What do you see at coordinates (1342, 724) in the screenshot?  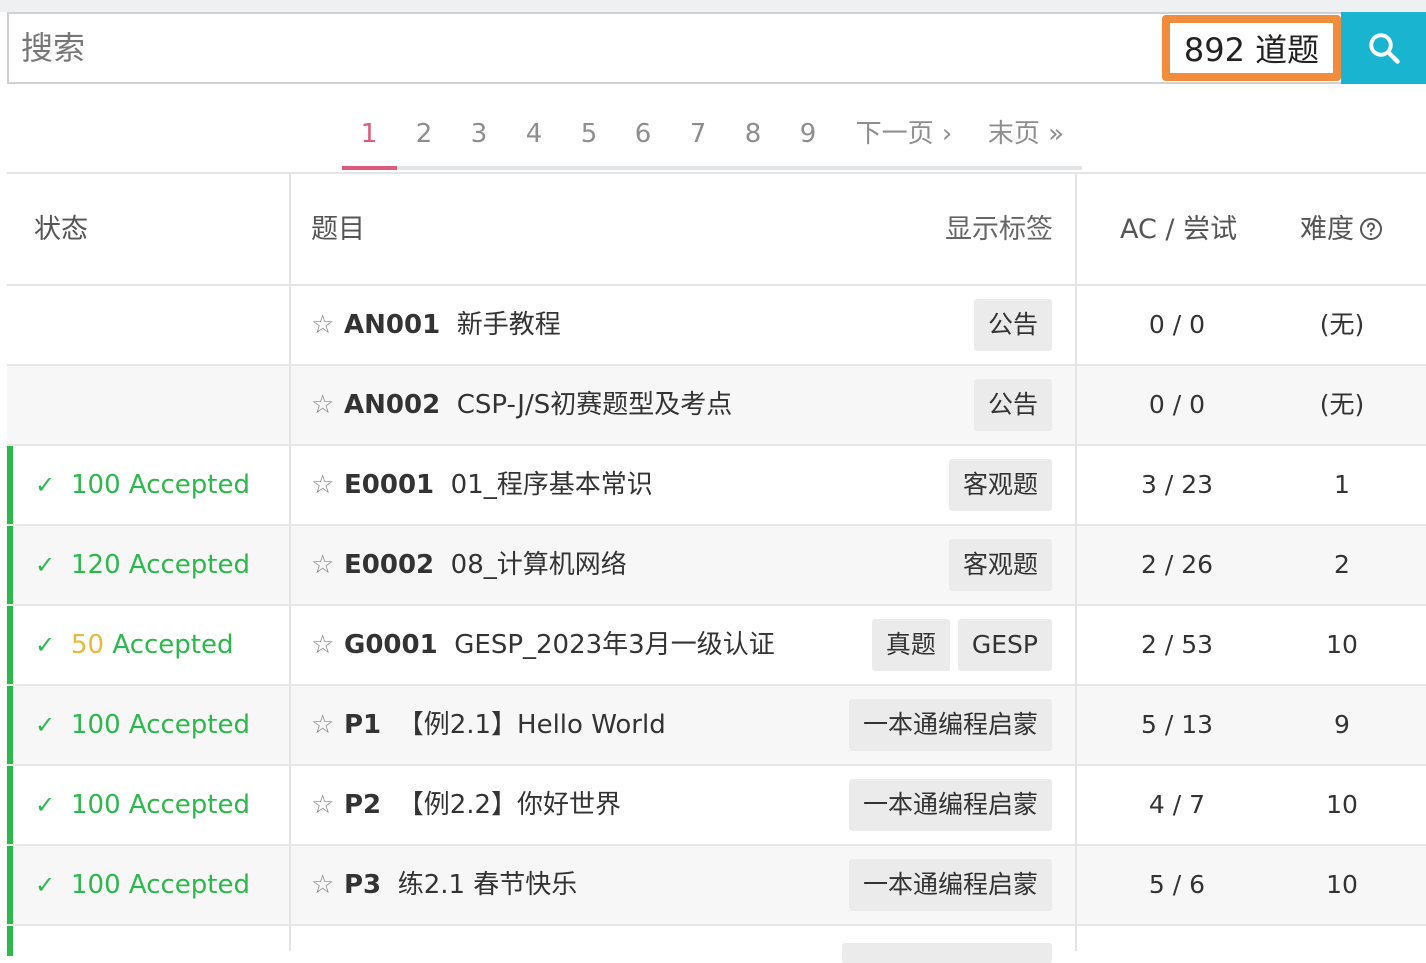 I see `difficulty: 9` at bounding box center [1342, 724].